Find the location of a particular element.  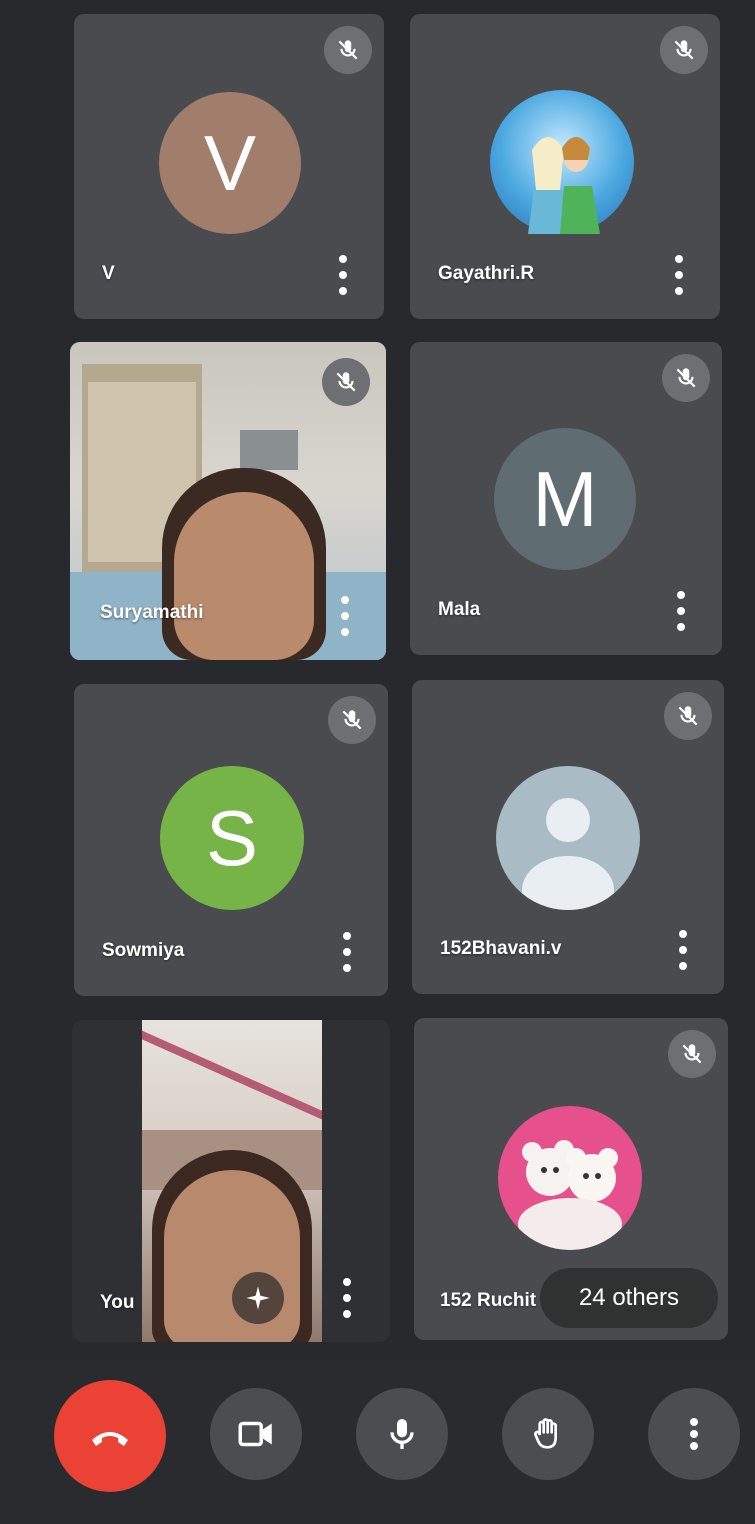

default-user-icon is located at coordinates (568, 838).